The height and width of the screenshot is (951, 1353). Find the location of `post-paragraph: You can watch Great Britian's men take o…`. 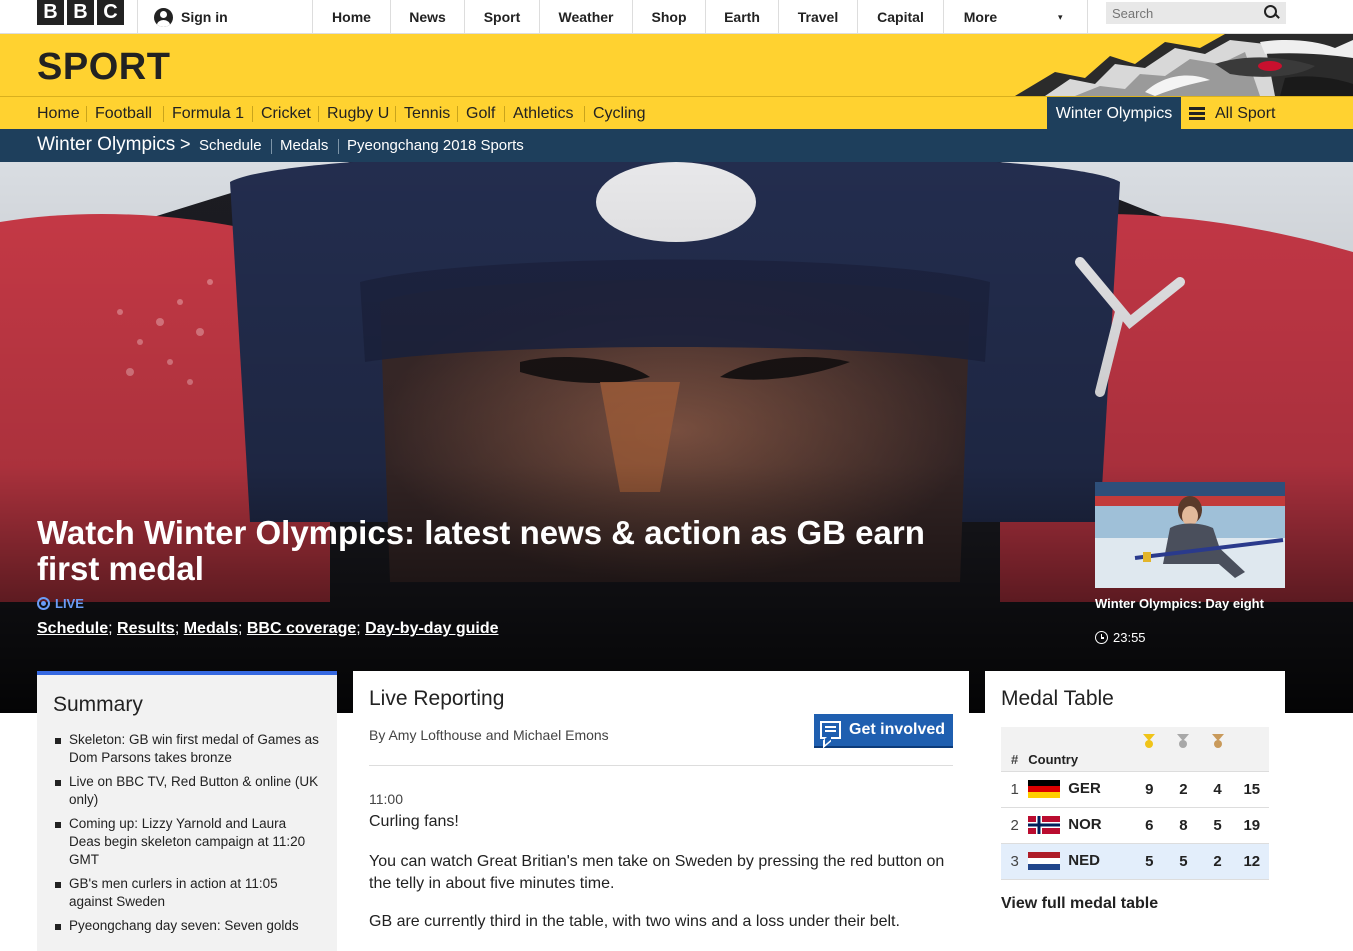

post-paragraph: You can watch Great Britian's men take o… is located at coordinates (657, 872).